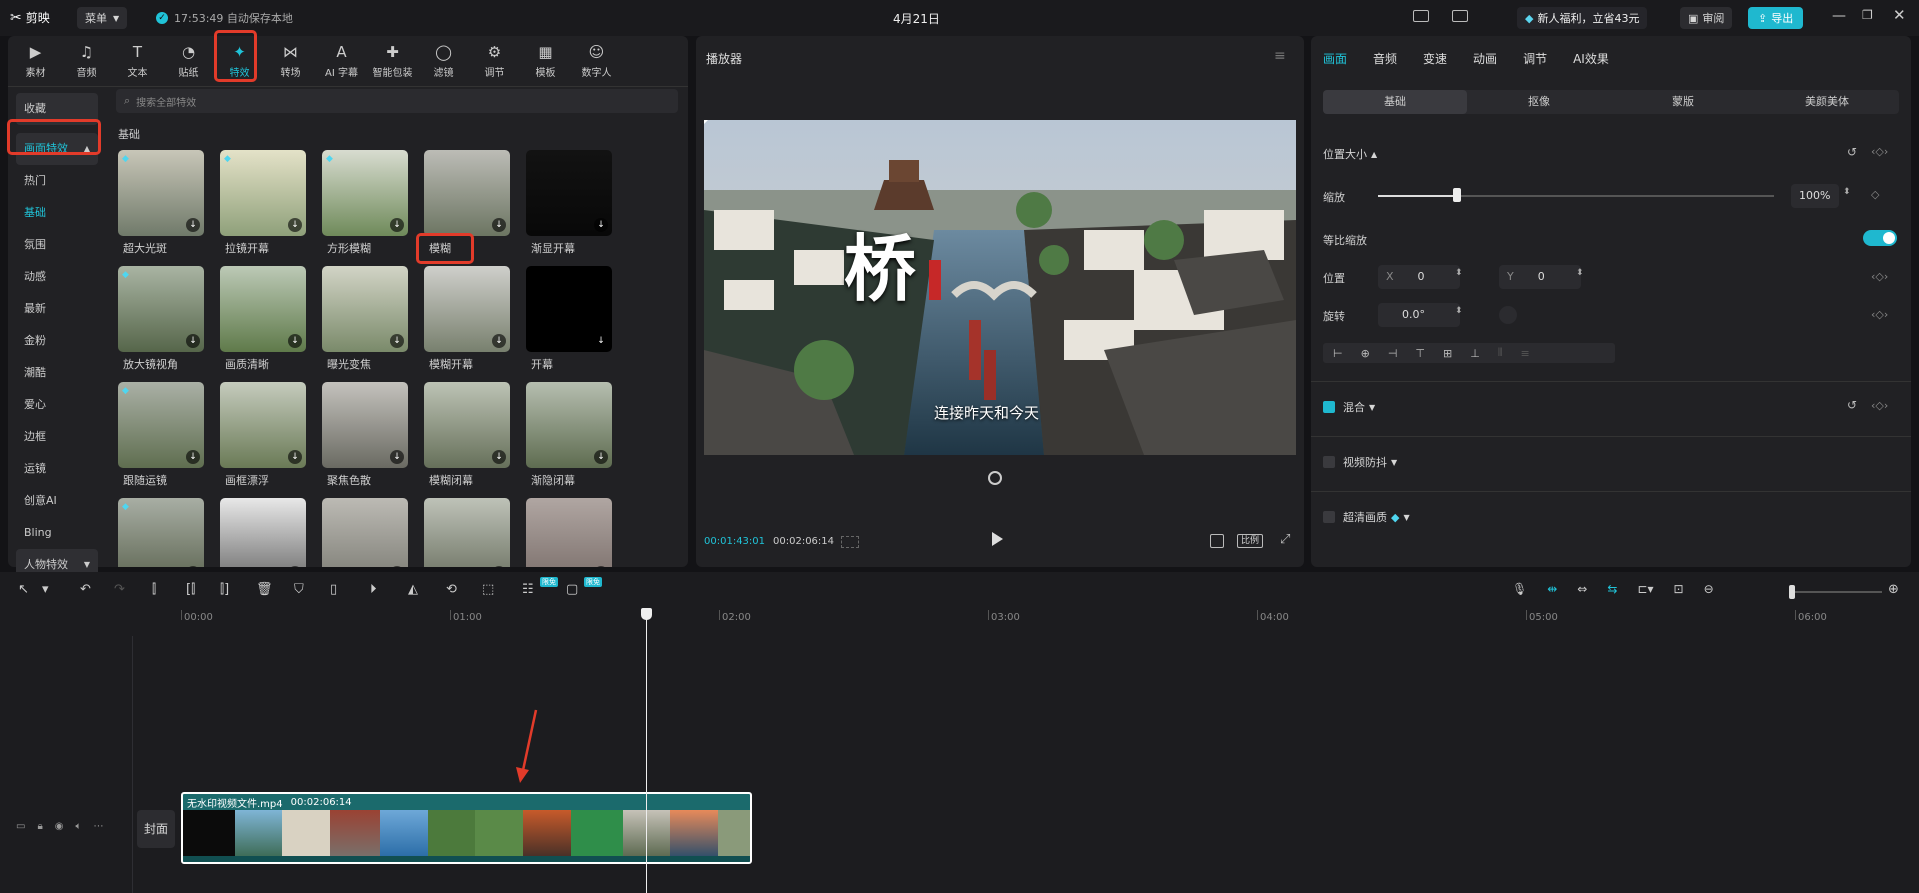 This screenshot has width=1919, height=893. What do you see at coordinates (1839, 16) in the screenshot?
I see `minimize-icon: —` at bounding box center [1839, 16].